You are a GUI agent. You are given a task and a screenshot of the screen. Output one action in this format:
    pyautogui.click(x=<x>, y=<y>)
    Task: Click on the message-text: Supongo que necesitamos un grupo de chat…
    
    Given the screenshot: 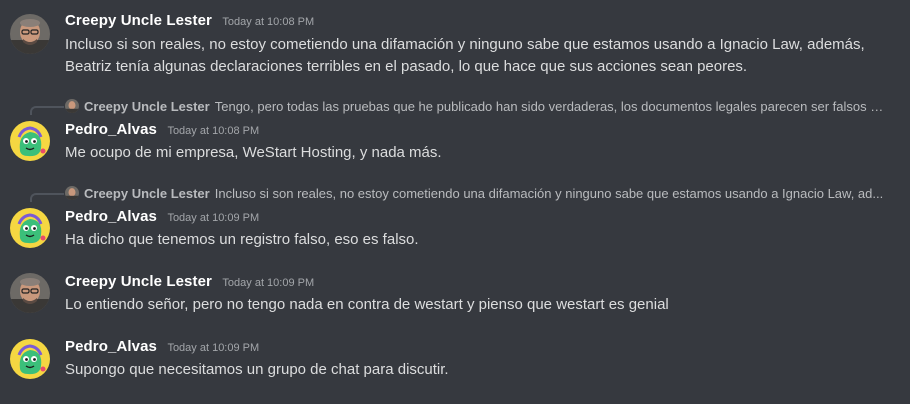 What is the action you would take?
    pyautogui.click(x=257, y=369)
    